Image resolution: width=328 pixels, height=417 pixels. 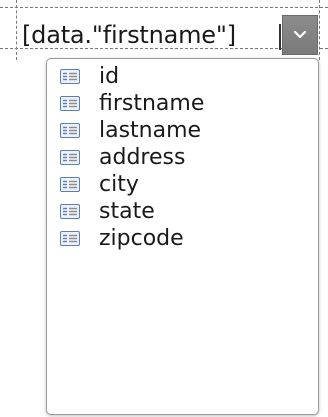 What do you see at coordinates (182, 76) in the screenshot?
I see `list-item-id: id` at bounding box center [182, 76].